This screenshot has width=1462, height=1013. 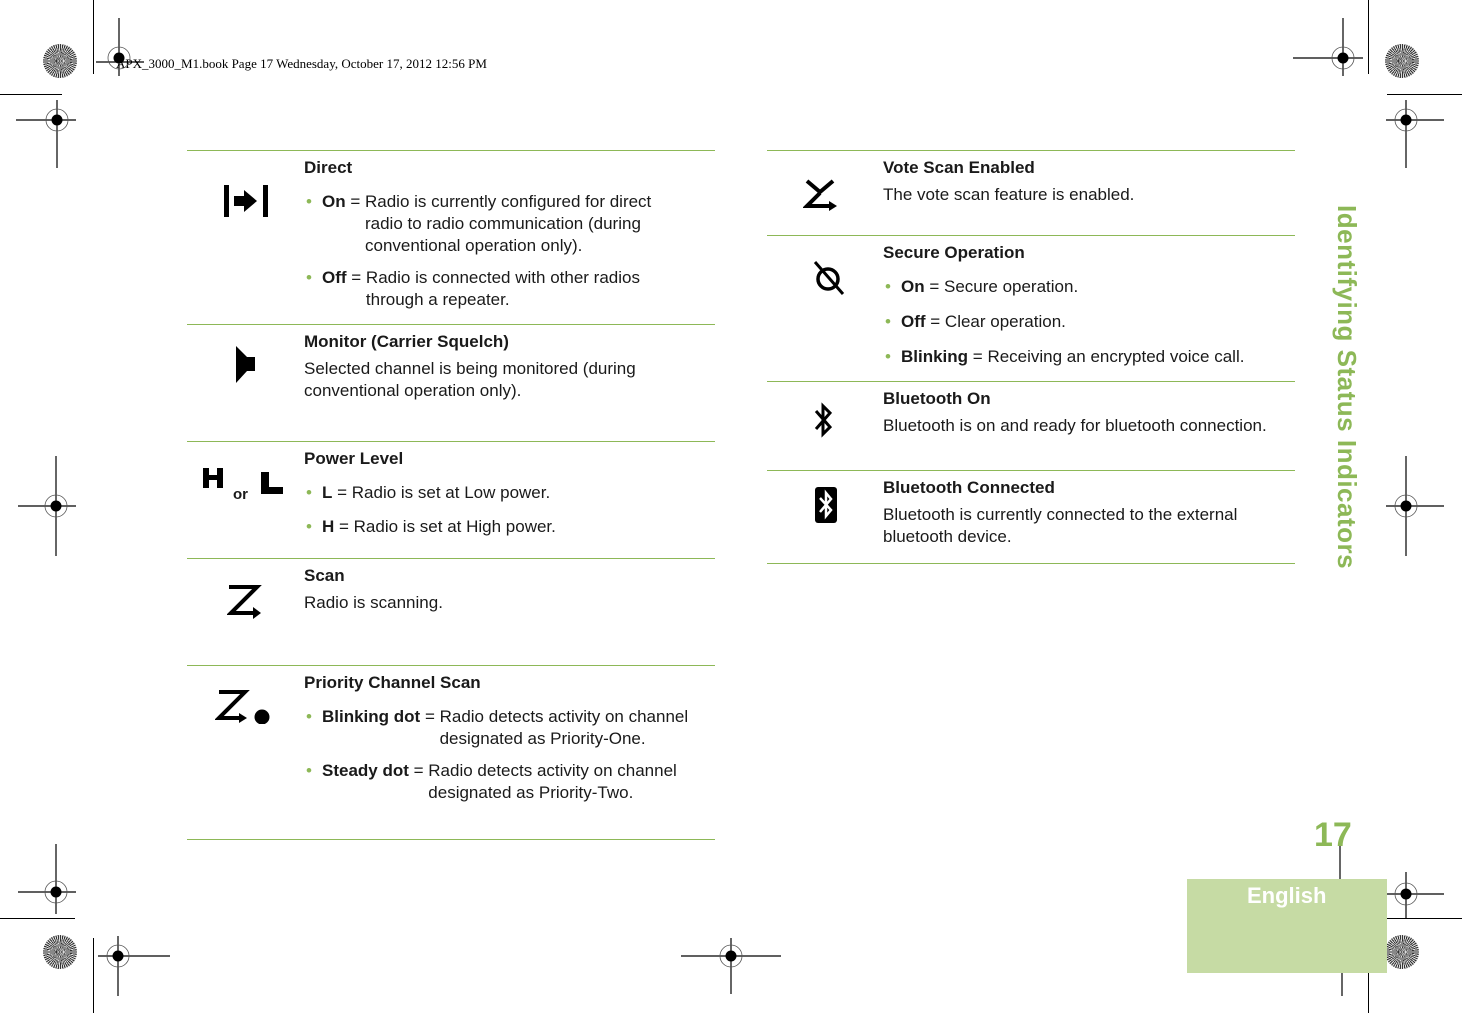 What do you see at coordinates (451, 492) in the screenshot?
I see `bullet-text: Radio is set at Low power.` at bounding box center [451, 492].